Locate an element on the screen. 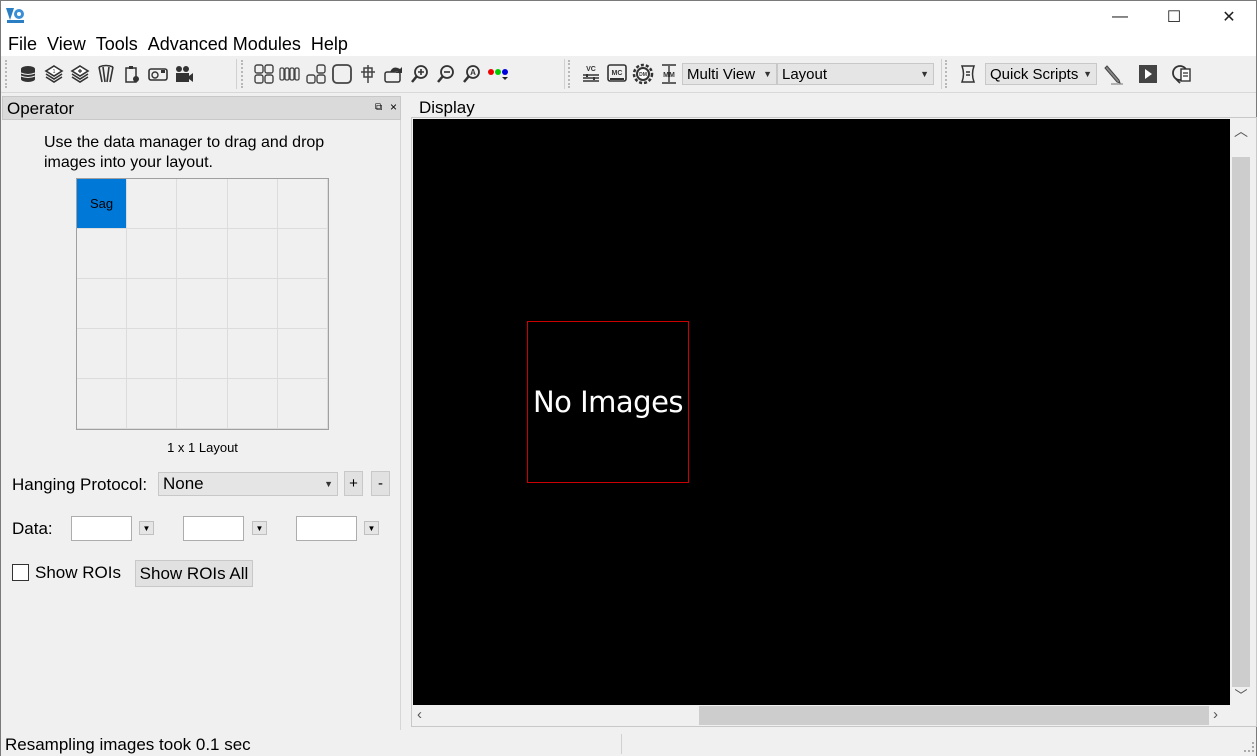 This screenshot has width=1257, height=756. horizontal-scroll-thumb is located at coordinates (954, 715).